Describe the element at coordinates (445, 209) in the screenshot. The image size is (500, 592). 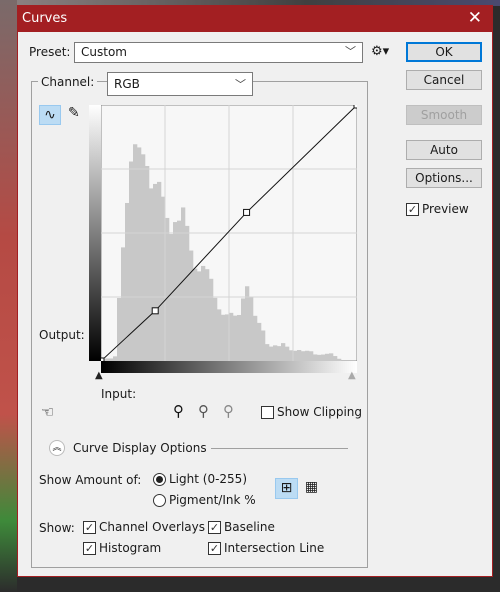
I see `preview-label: Preview` at that location.